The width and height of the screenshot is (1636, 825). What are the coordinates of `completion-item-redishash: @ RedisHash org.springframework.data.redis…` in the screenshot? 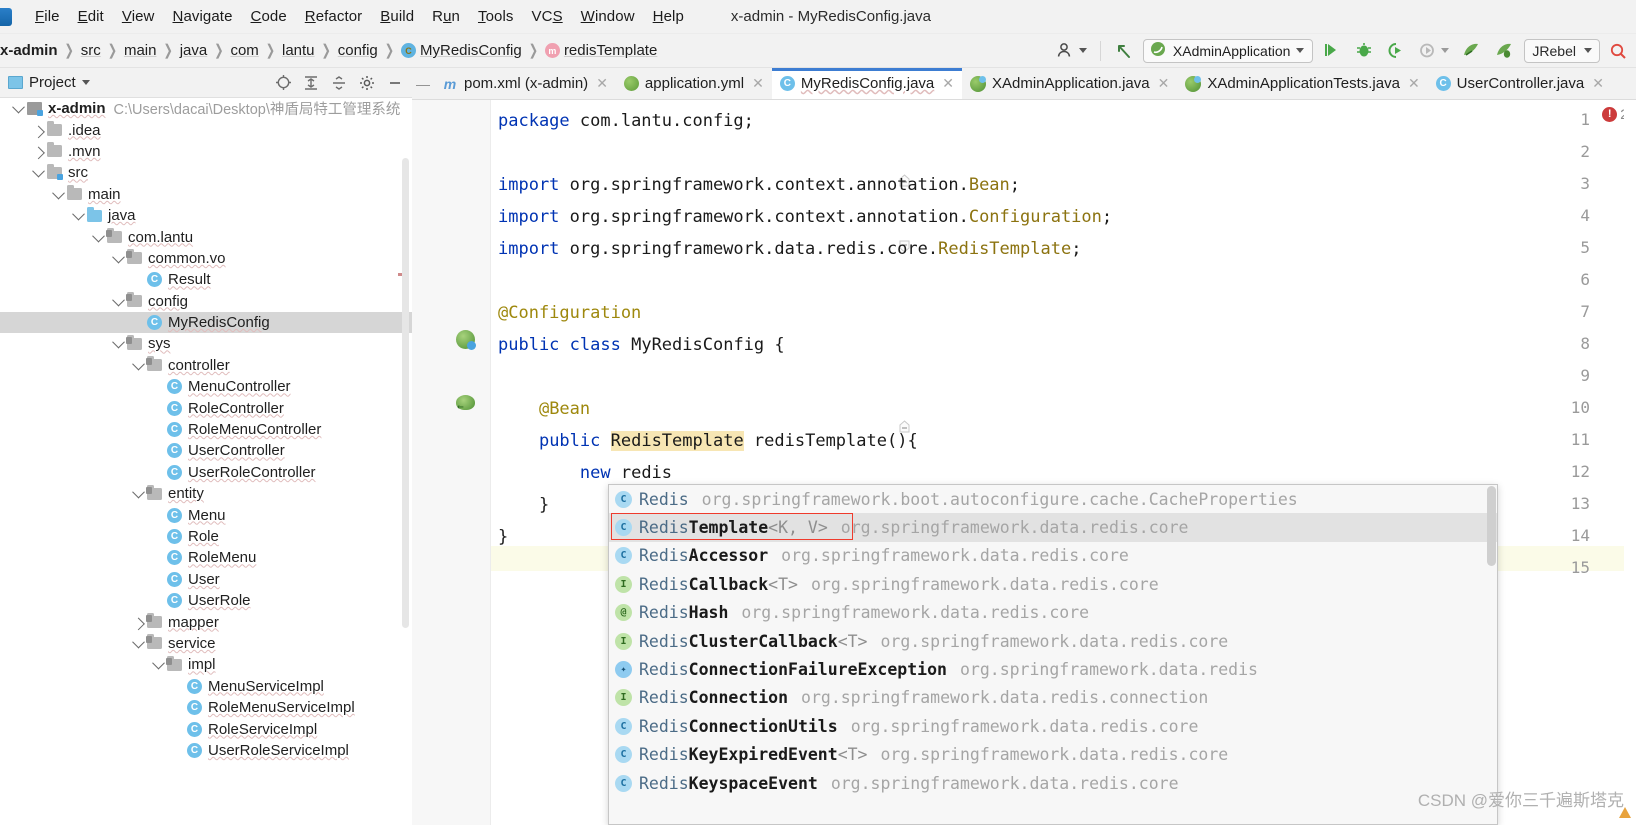 It's located at (1053, 613).